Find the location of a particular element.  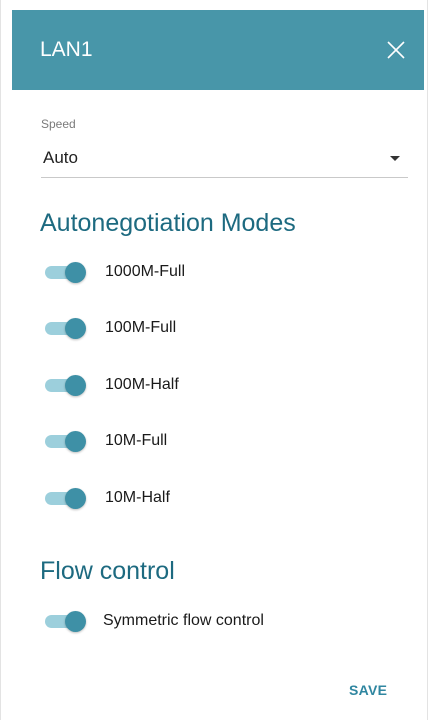

flow-row-symmetric: Symmetric flow control is located at coordinates (213, 621).